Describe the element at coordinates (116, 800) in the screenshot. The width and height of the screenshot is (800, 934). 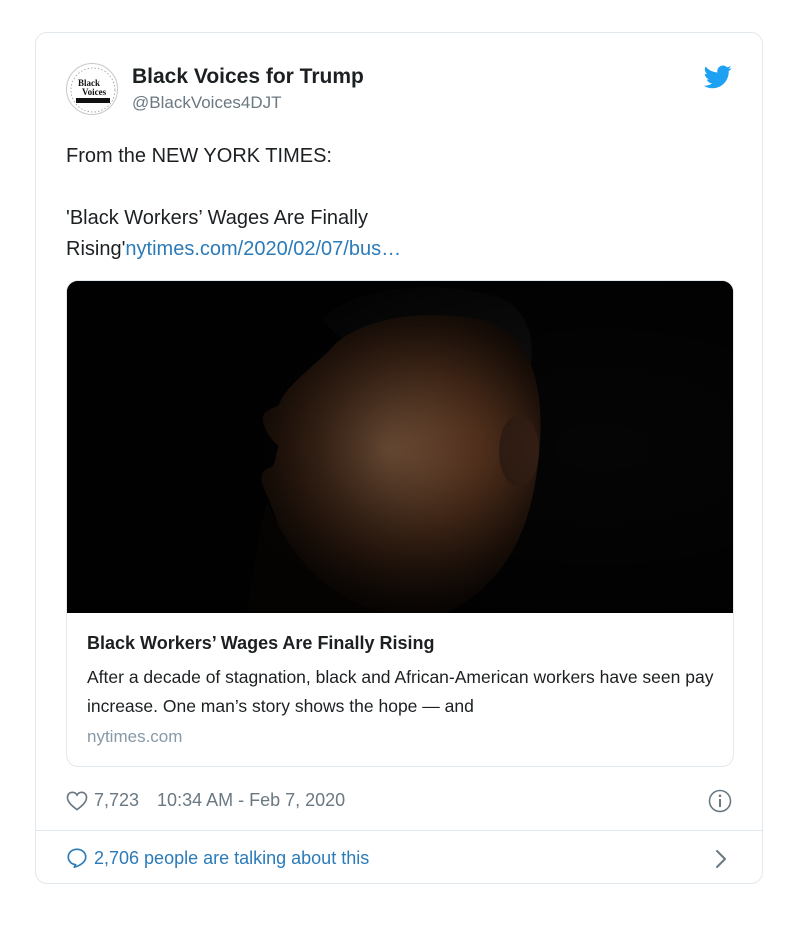
I see `like-count: 7,723` at that location.